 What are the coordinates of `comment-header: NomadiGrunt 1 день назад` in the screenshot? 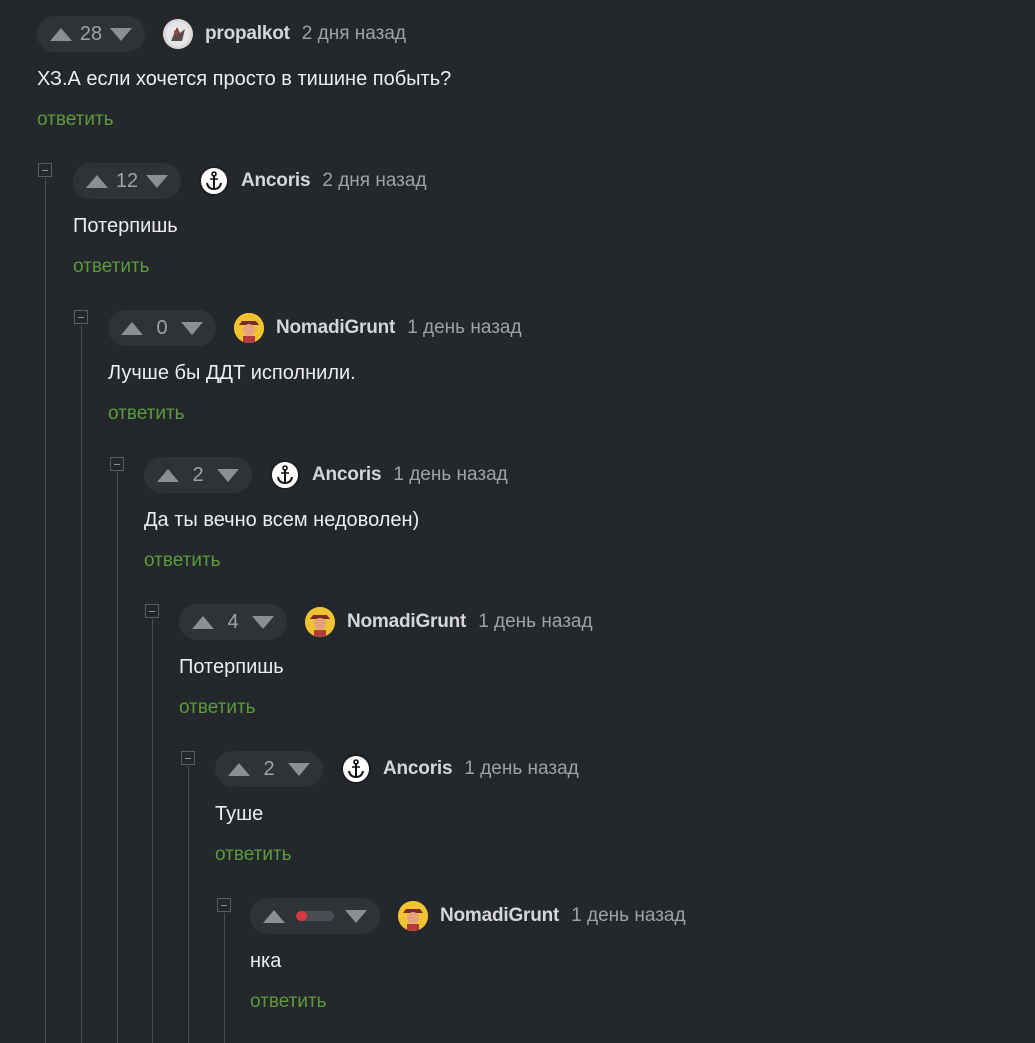 It's located at (468, 916).